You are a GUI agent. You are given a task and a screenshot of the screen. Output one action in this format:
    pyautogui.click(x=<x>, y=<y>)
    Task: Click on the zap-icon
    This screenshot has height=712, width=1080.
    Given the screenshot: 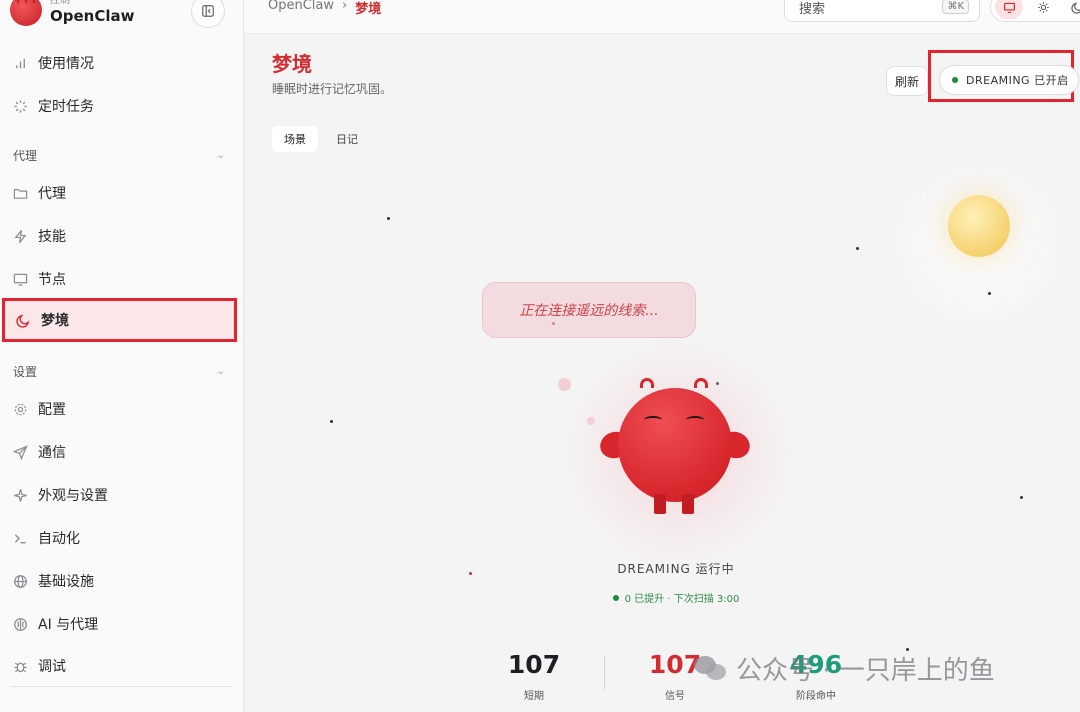 What is the action you would take?
    pyautogui.click(x=20, y=236)
    